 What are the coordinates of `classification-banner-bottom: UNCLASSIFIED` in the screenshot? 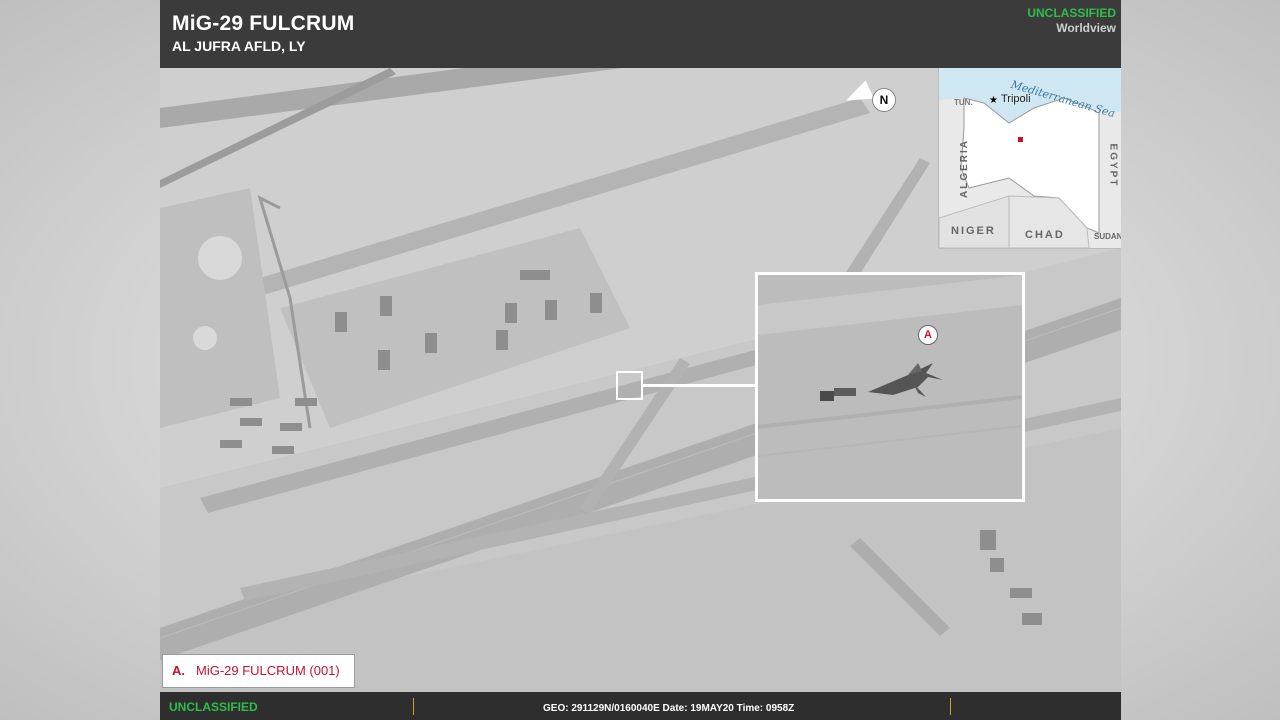 It's located at (213, 707).